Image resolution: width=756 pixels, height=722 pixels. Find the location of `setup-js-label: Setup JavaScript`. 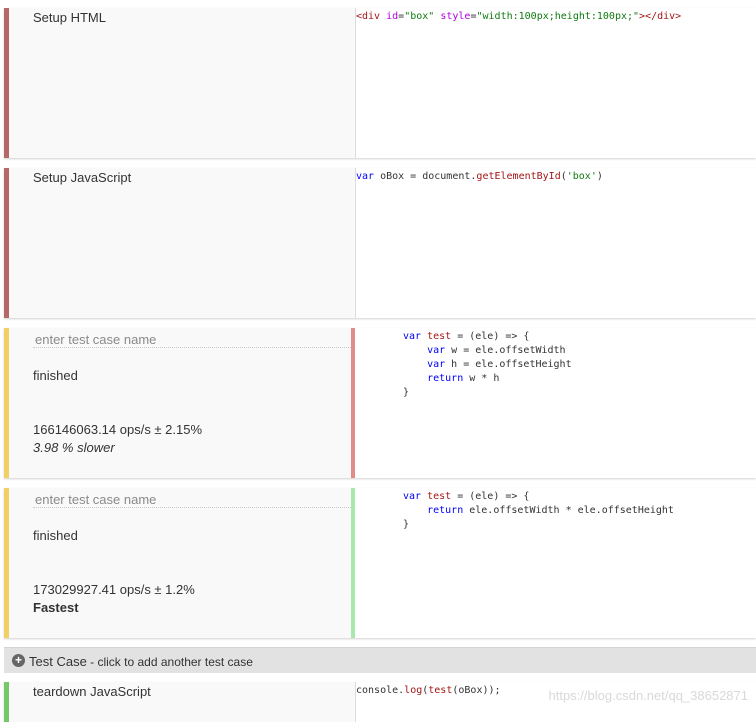

setup-js-label: Setup JavaScript is located at coordinates (82, 177).